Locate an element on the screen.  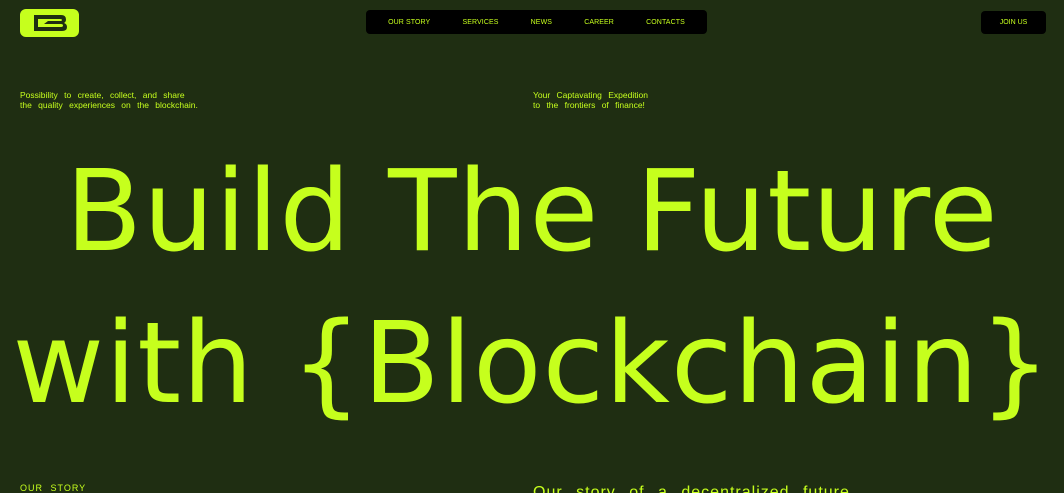
main-nav: OUR STORY SERVICES NEWS CAREER CONTACTS is located at coordinates (536, 22).